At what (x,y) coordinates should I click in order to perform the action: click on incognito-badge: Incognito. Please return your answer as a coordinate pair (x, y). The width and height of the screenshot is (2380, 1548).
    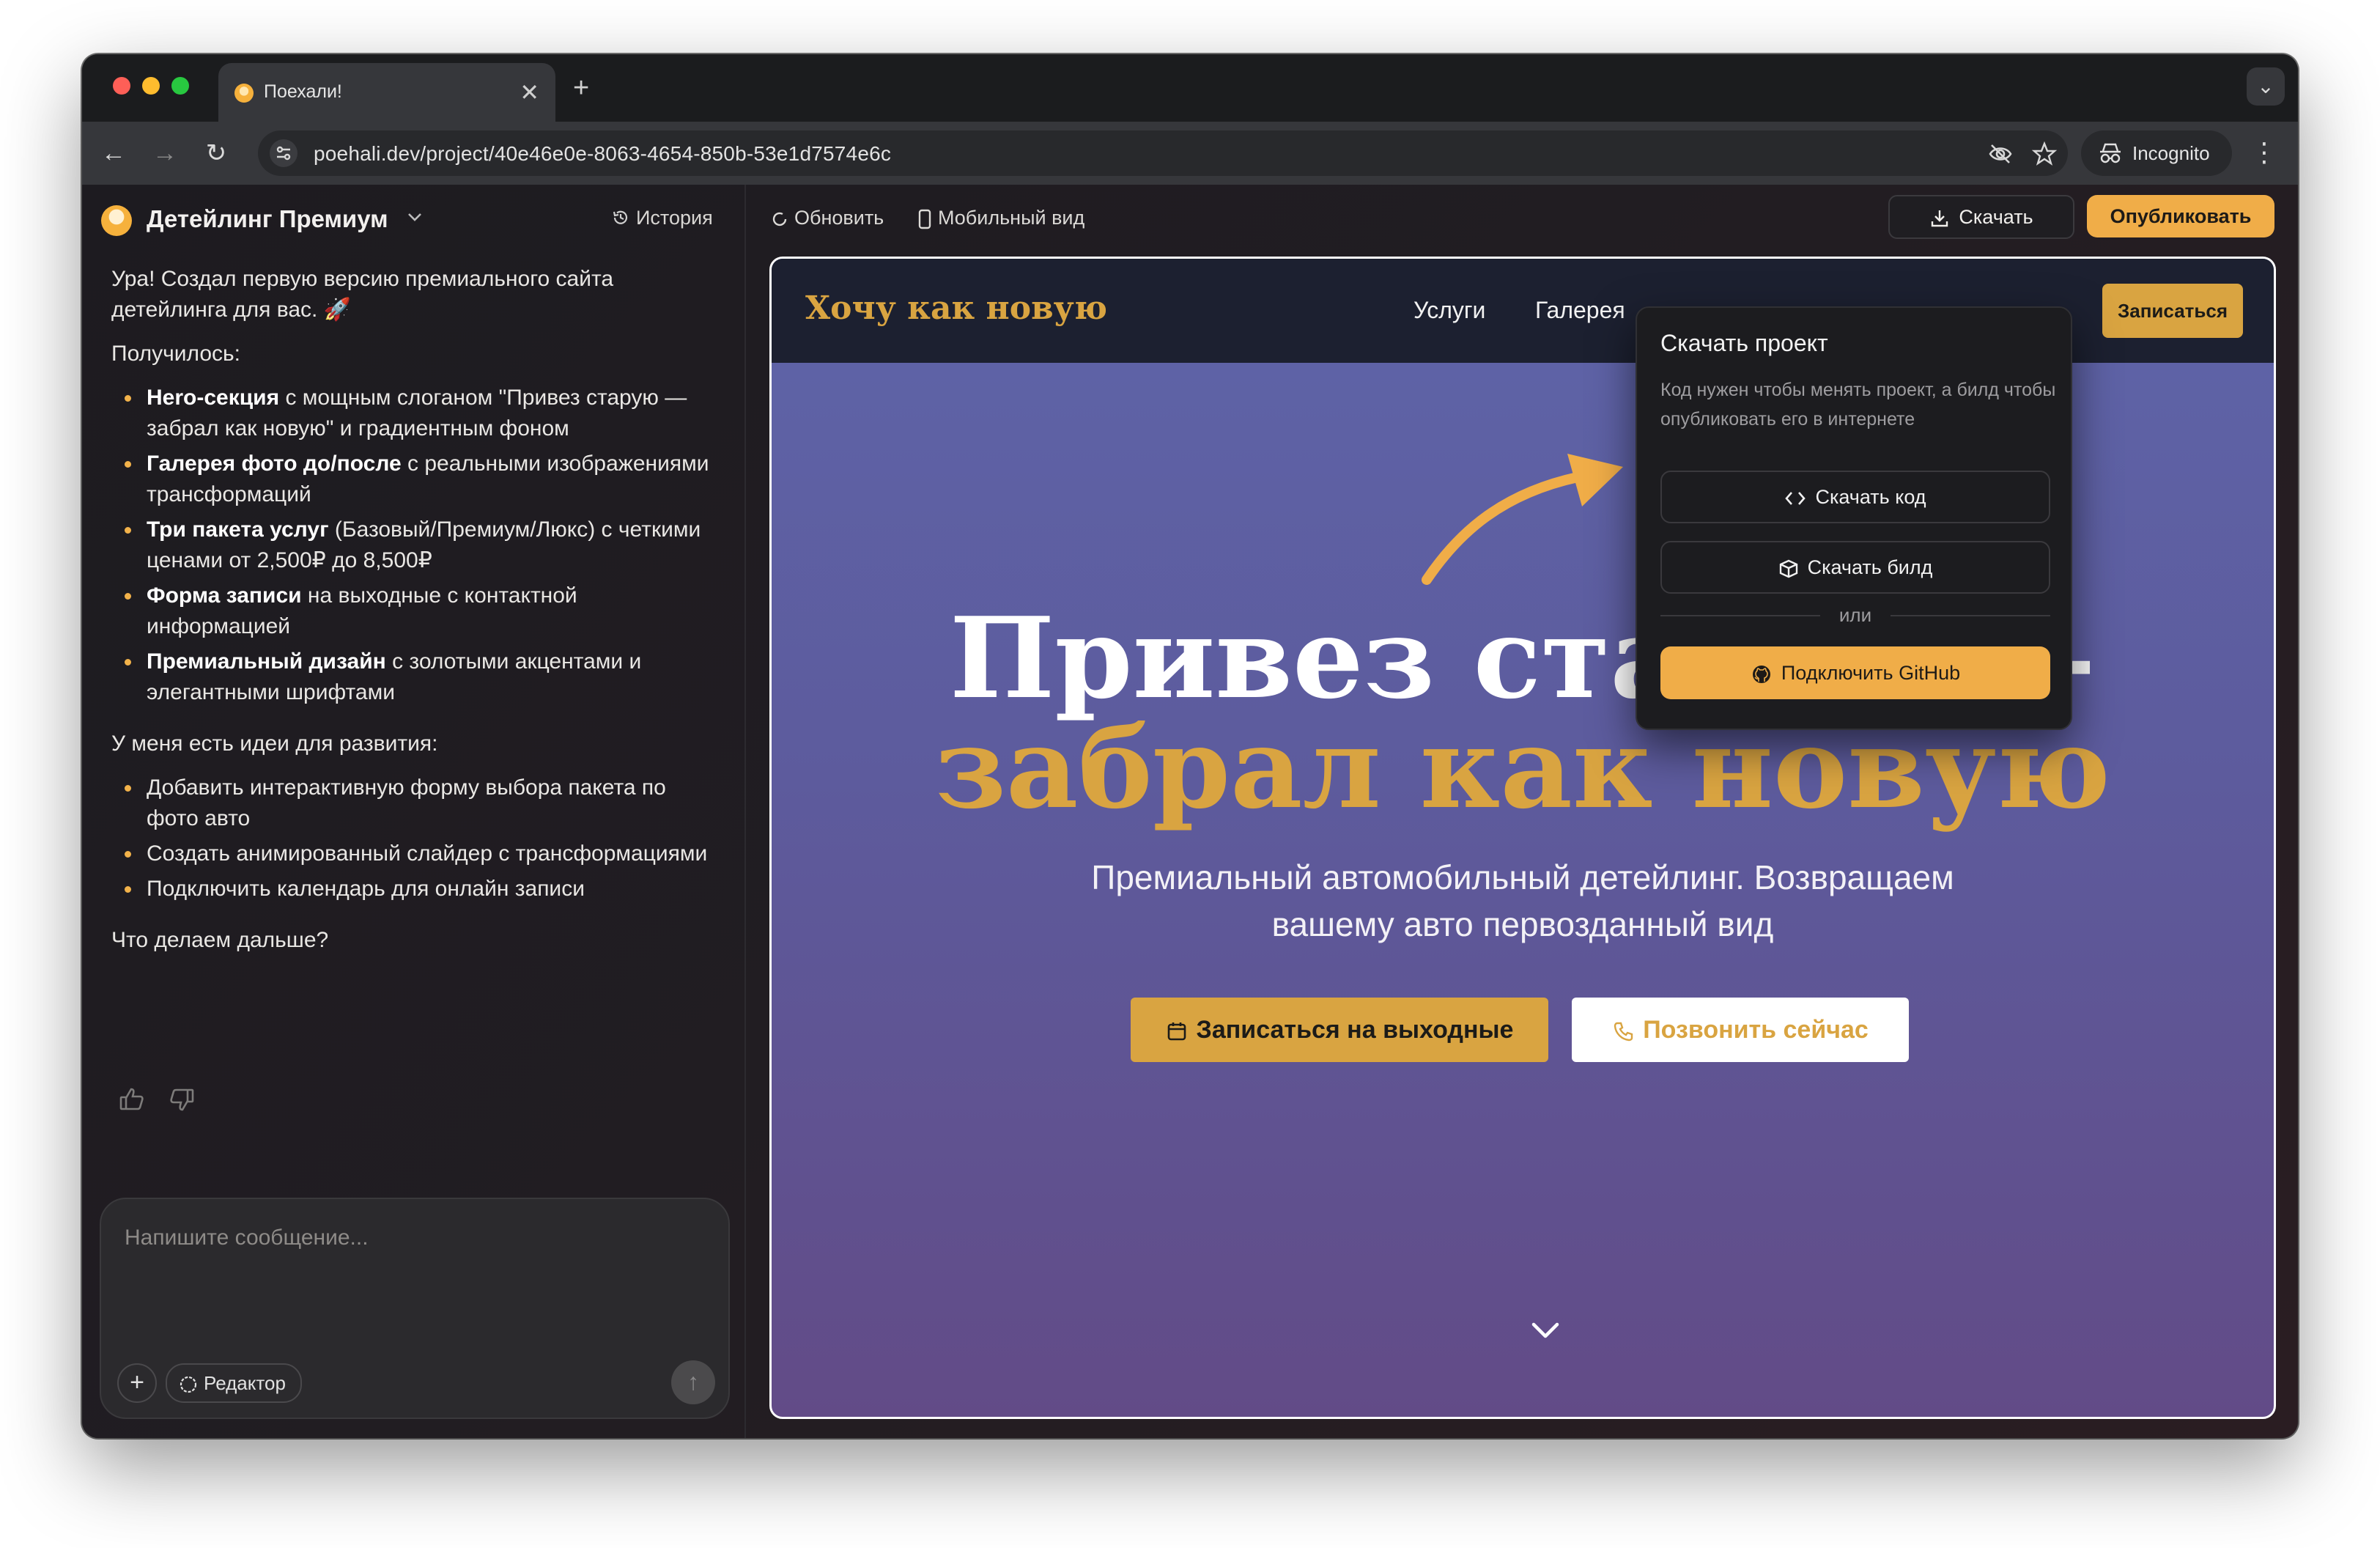
    Looking at the image, I should click on (2156, 153).